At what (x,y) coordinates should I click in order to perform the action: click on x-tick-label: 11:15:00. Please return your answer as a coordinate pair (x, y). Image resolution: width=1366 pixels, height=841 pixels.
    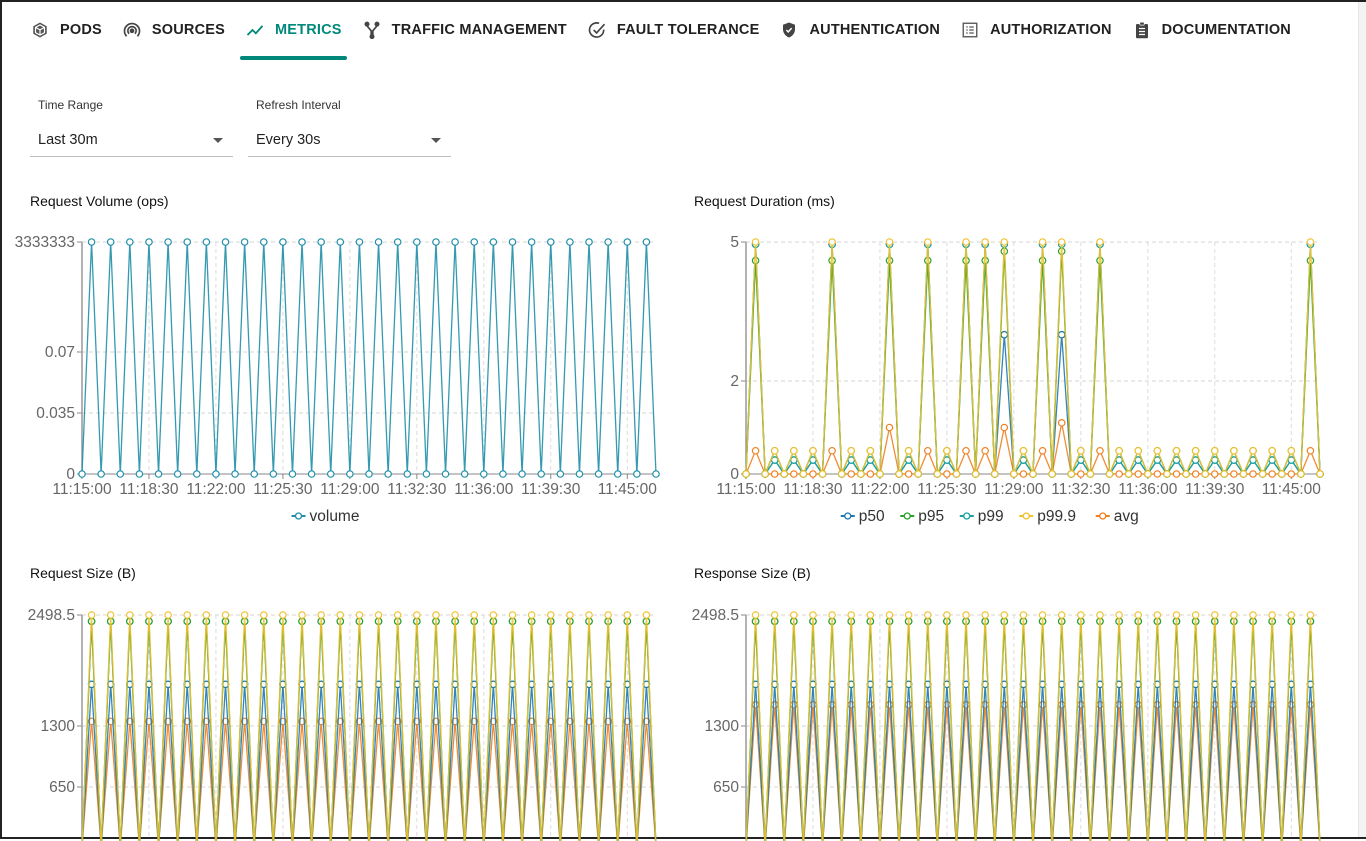
    Looking at the image, I should click on (82, 489).